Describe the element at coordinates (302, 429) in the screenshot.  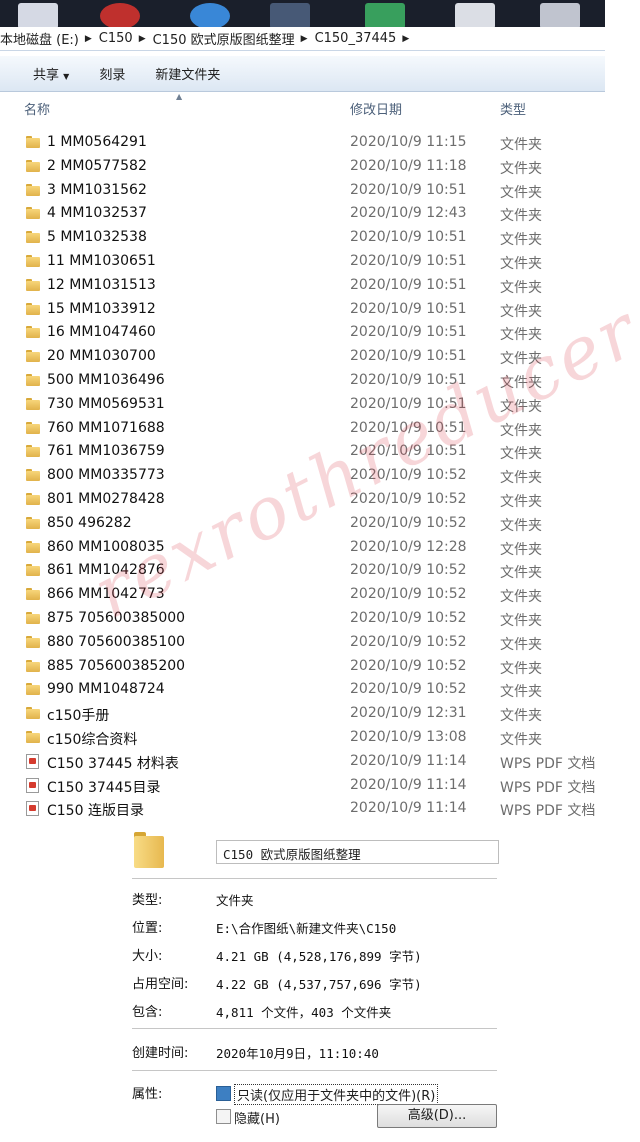
I see `file-row: 760 MM1071688 2020/10/9 10:51 文件夹` at that location.